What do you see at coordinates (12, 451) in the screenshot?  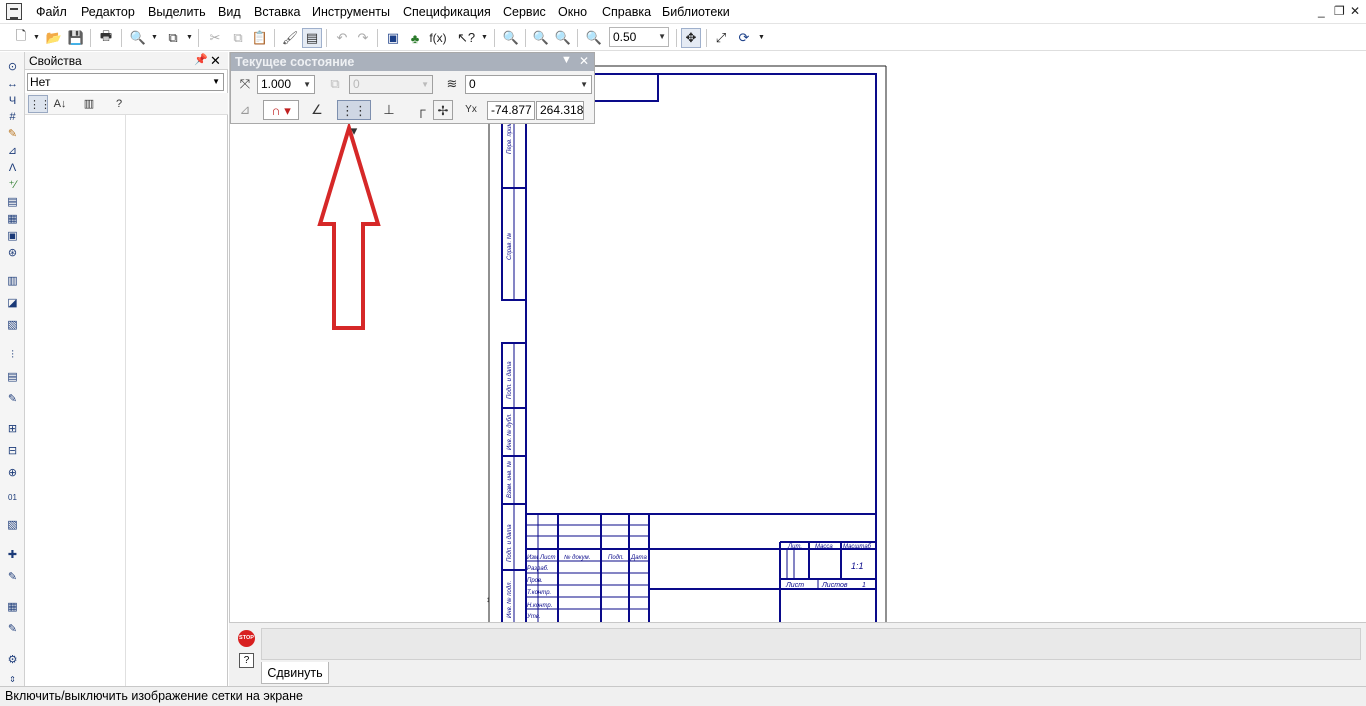 I see `grid-add-icon: ⊟` at bounding box center [12, 451].